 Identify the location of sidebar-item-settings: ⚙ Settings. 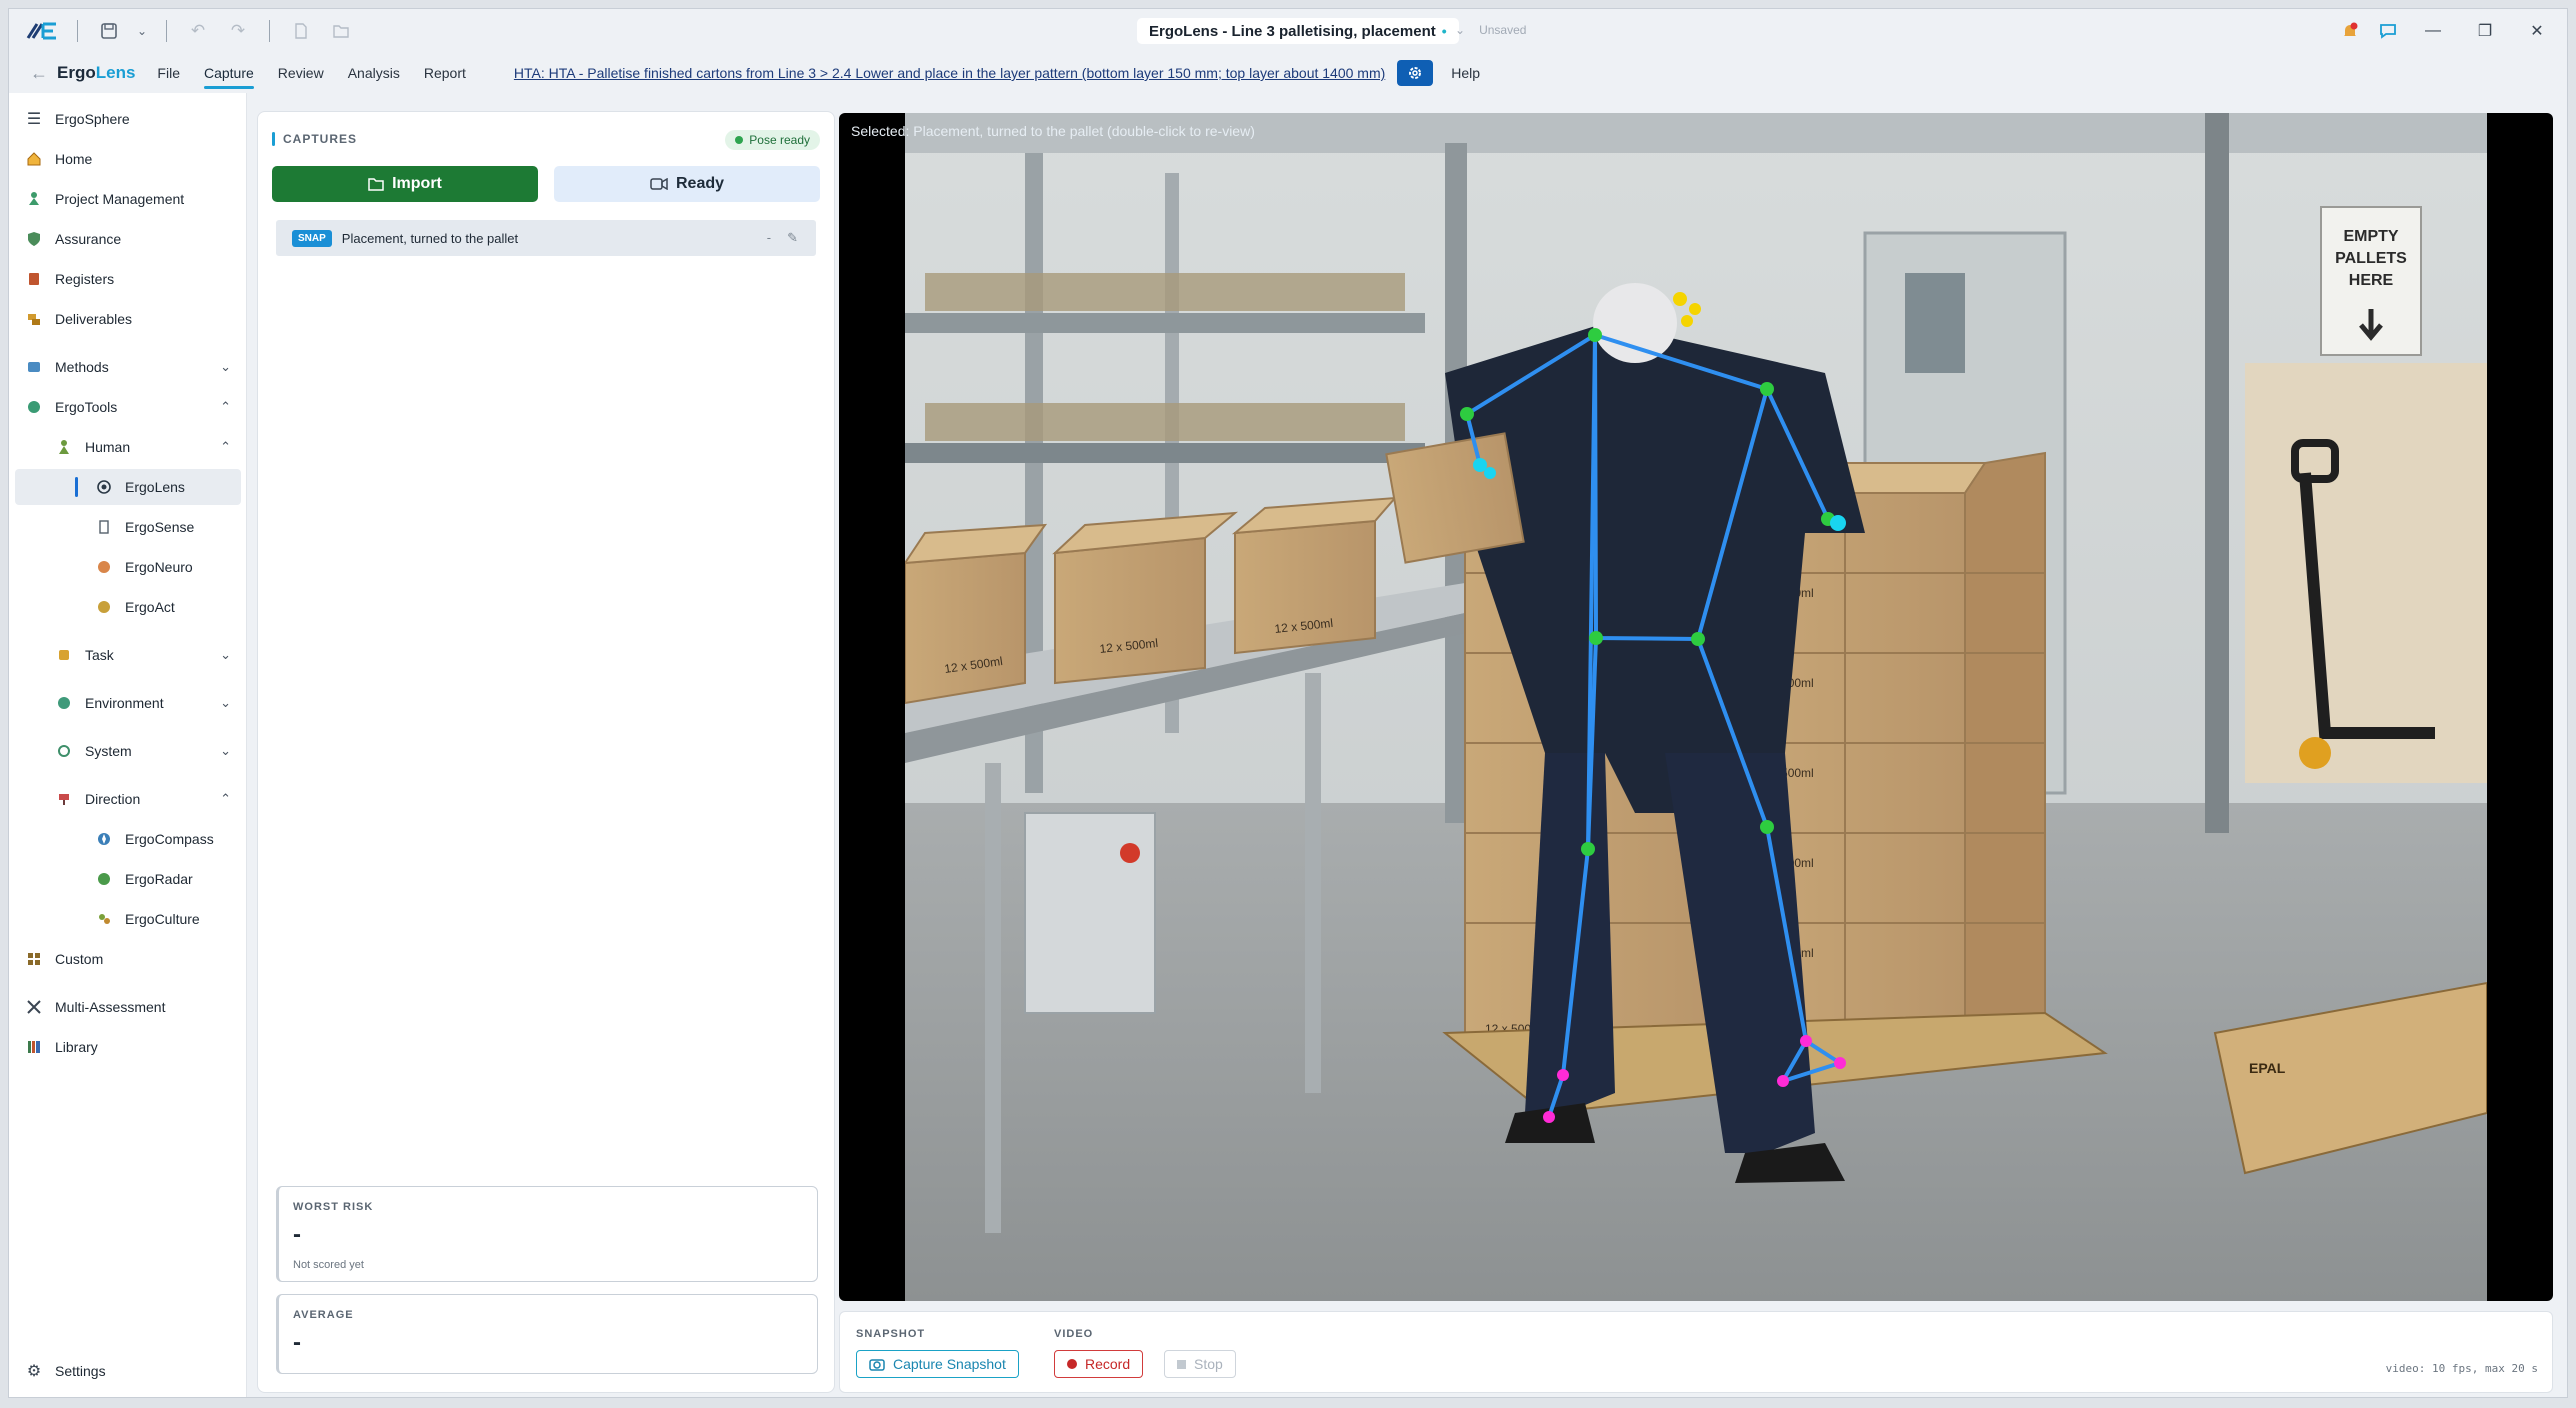
(128, 1371).